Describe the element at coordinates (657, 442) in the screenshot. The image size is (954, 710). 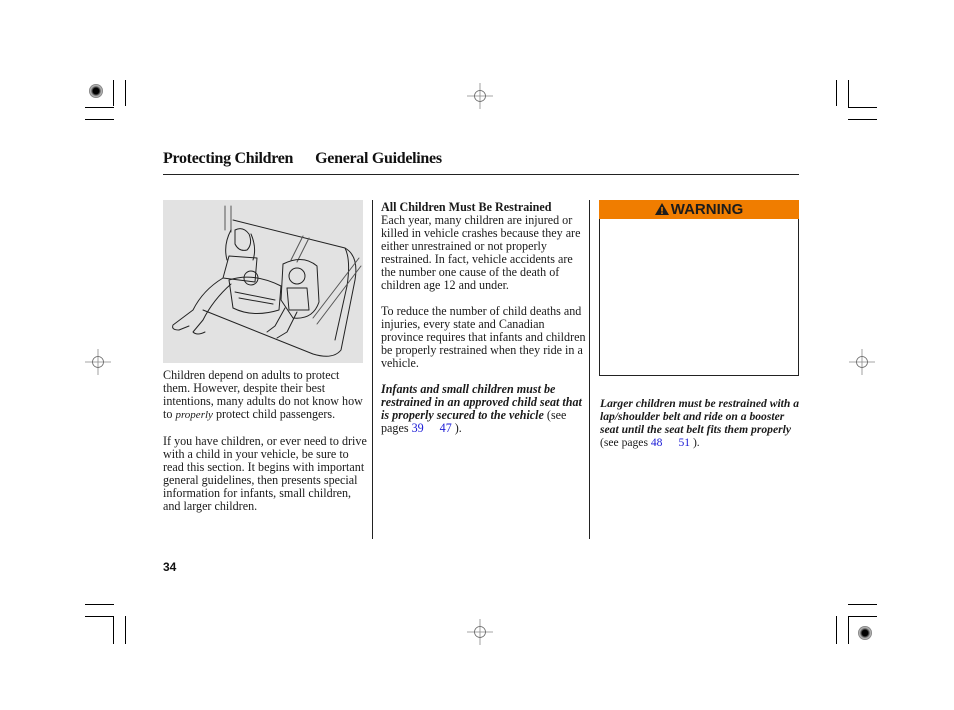
I see `page-link-48: 48` at that location.